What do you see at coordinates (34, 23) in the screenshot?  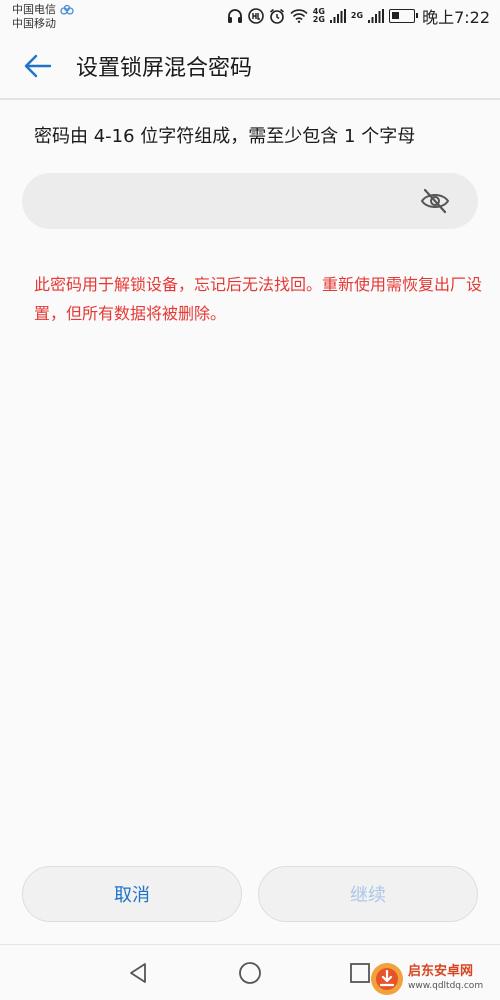 I see `carrier-2-label: 中国移动` at bounding box center [34, 23].